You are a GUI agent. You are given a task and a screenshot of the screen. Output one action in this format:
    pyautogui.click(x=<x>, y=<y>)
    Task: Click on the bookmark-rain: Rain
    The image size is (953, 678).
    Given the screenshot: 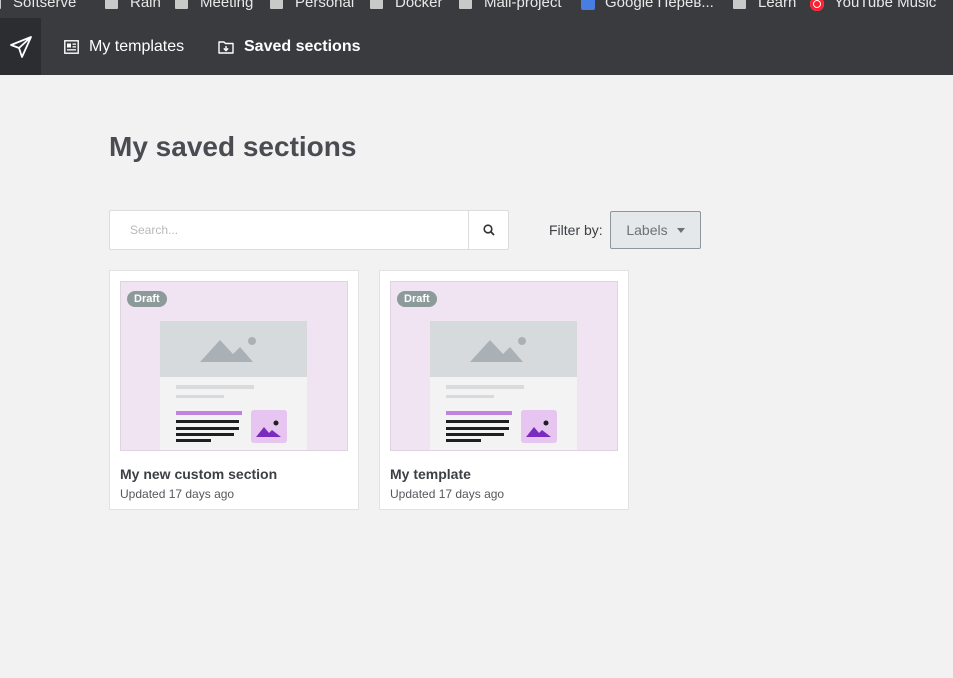 What is the action you would take?
    pyautogui.click(x=133, y=6)
    